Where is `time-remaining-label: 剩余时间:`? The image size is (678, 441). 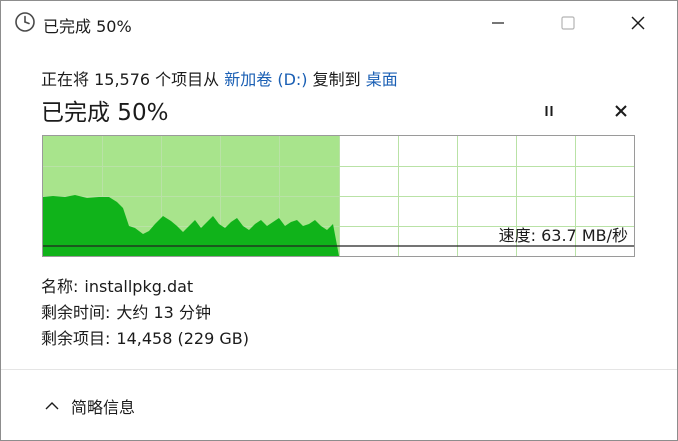
time-remaining-label: 剩余时间: is located at coordinates (76, 312).